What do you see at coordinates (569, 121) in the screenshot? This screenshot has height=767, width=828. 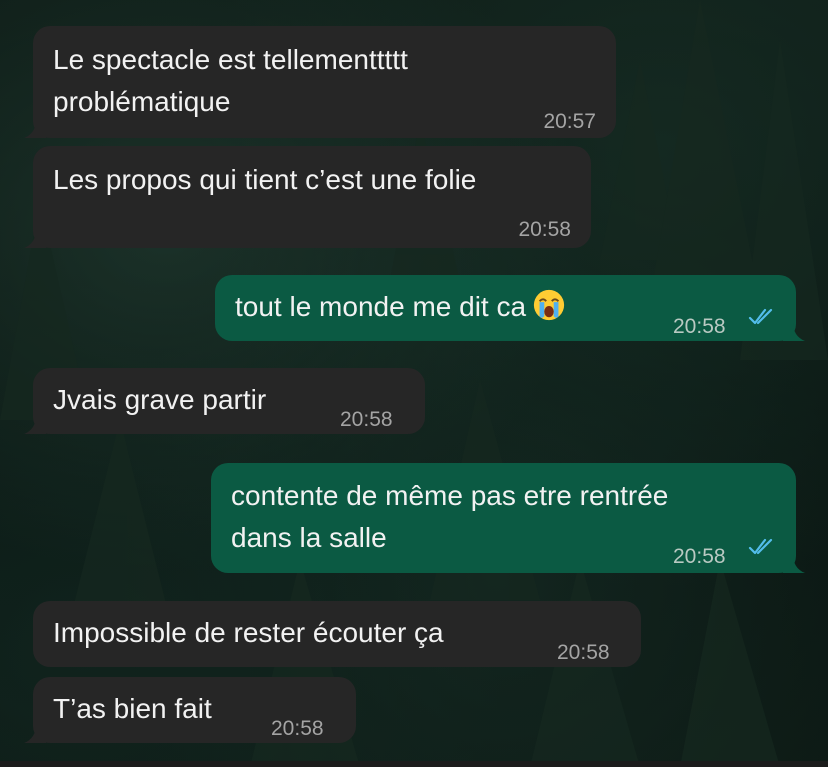 I see `message-time: 20:57` at bounding box center [569, 121].